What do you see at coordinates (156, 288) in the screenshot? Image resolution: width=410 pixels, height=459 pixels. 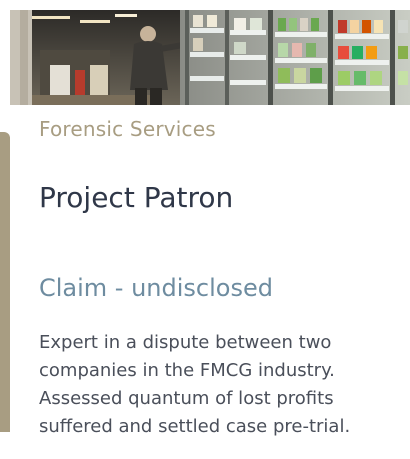 I see `card-subtitle: Claim - undisclosed` at bounding box center [156, 288].